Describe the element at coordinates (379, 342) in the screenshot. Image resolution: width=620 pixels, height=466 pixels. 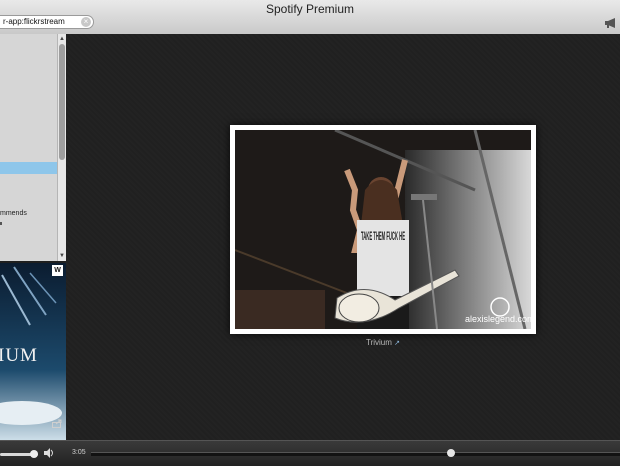
I see `artist-link: Trivium` at that location.